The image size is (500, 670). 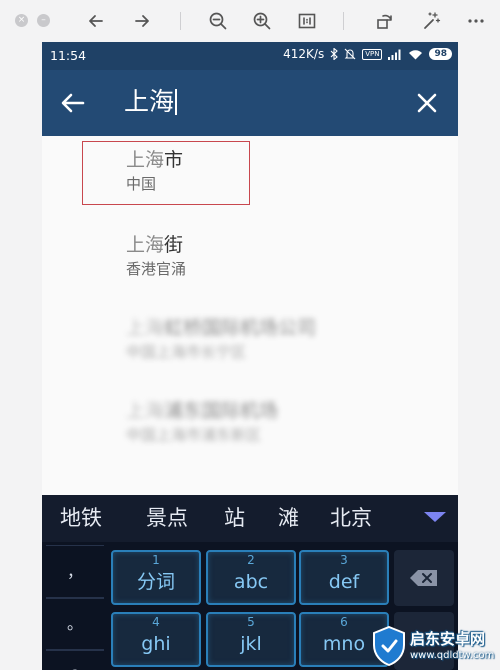 What do you see at coordinates (167, 518) in the screenshot?
I see `candidate-word: 景点` at bounding box center [167, 518].